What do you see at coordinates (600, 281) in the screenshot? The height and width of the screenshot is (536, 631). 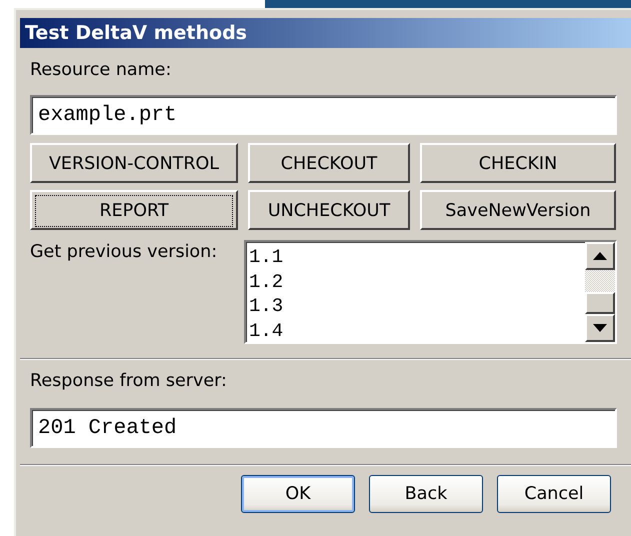 I see `scrollbar-track` at bounding box center [600, 281].